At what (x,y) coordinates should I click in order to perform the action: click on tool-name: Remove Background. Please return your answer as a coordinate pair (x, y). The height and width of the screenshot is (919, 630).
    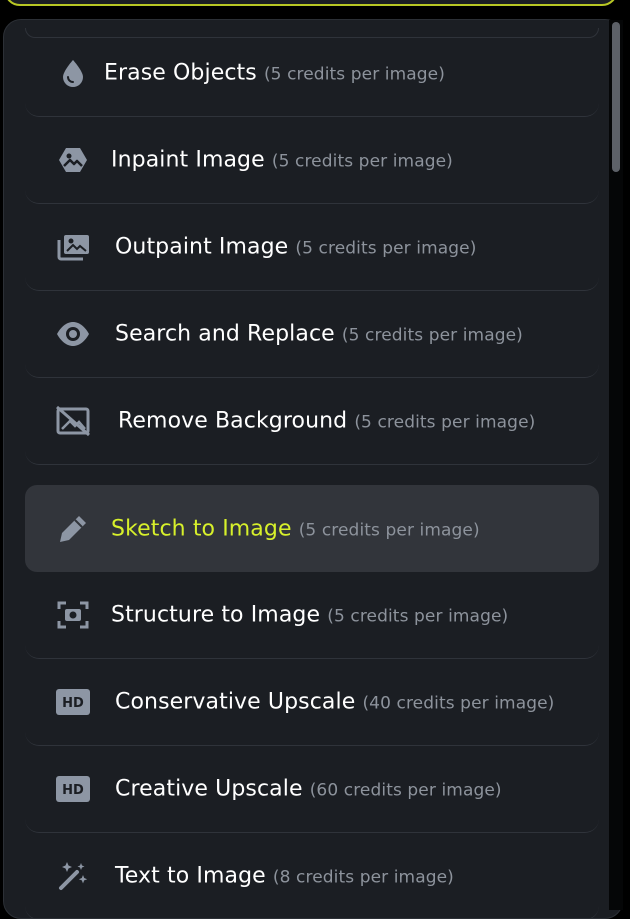
    Looking at the image, I should click on (233, 421).